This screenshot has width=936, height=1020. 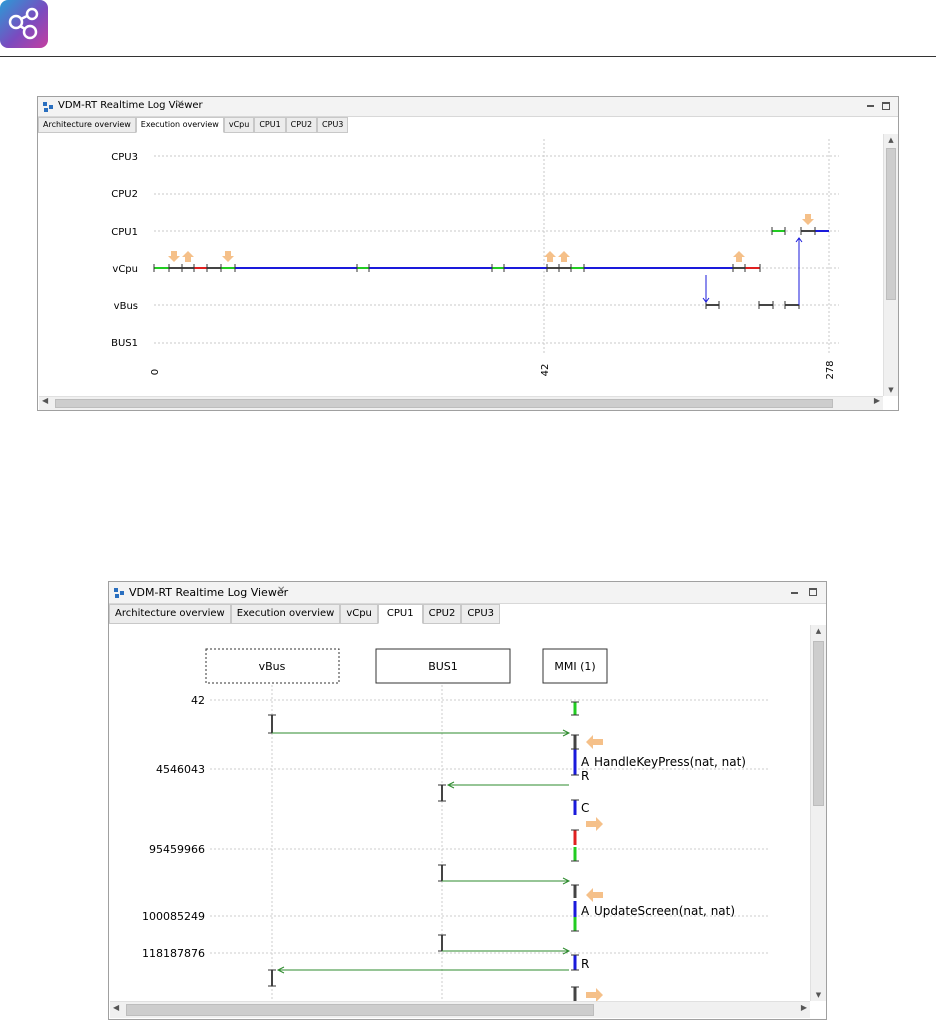 What do you see at coordinates (585, 762) in the screenshot?
I see `event-letter-a1: A` at bounding box center [585, 762].